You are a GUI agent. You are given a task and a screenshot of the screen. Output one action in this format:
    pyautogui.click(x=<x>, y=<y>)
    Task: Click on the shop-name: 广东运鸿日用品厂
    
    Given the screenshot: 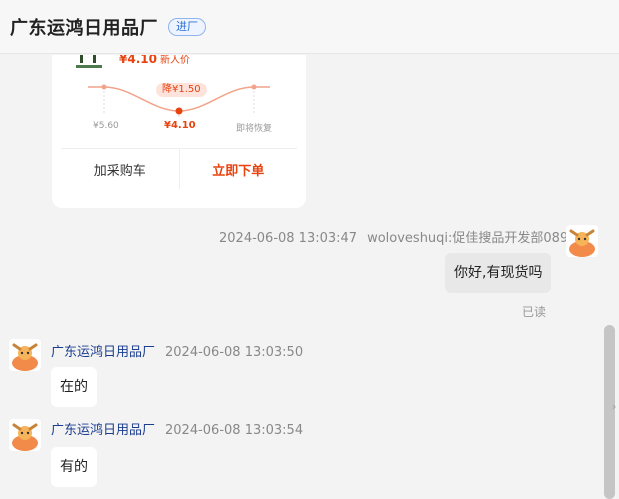 What is the action you would take?
    pyautogui.click(x=84, y=27)
    